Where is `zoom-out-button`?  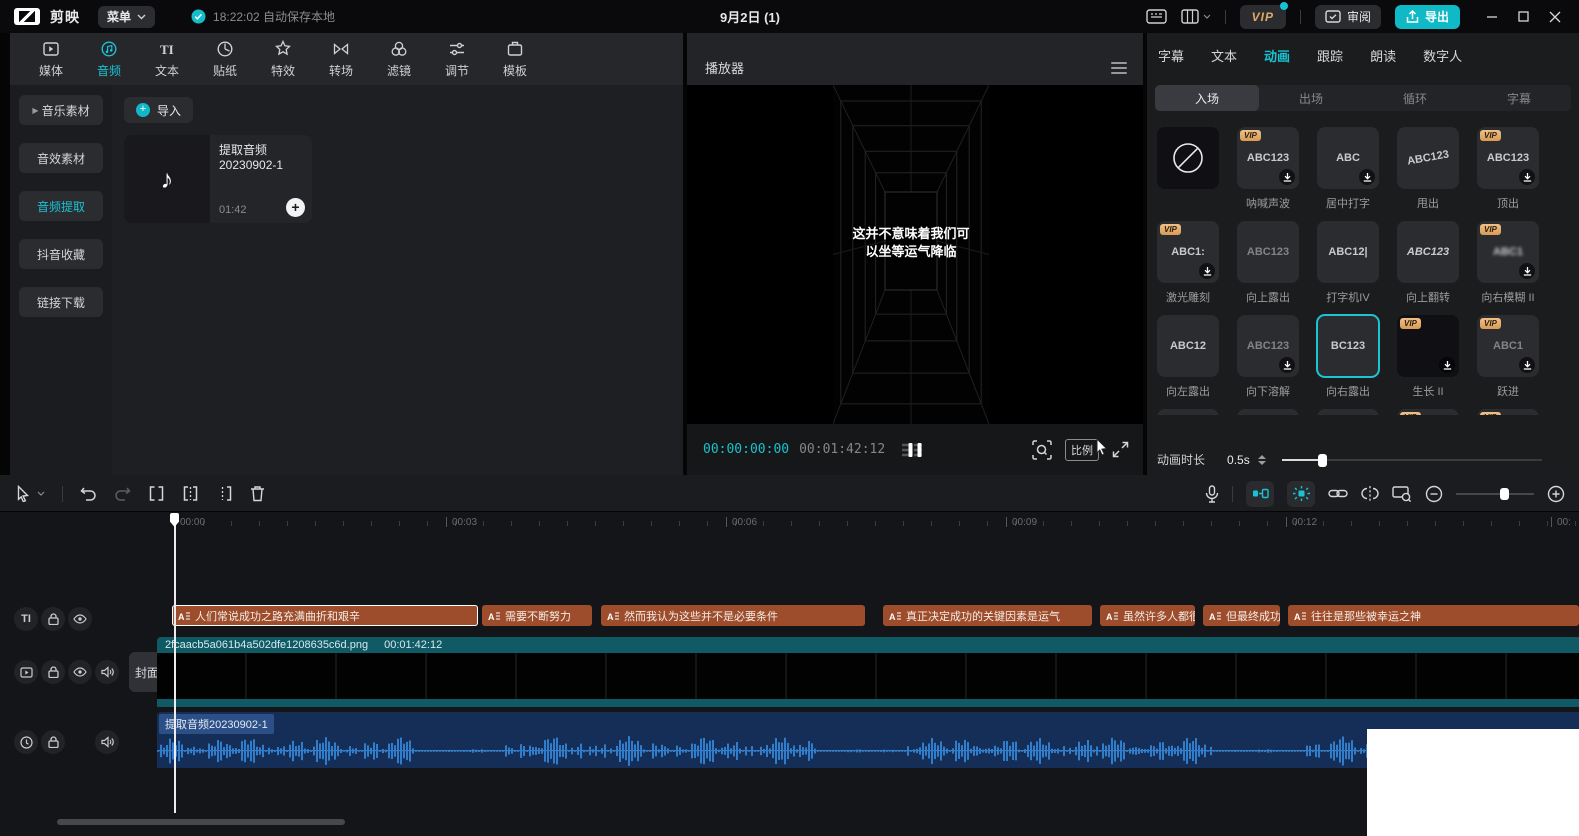 zoom-out-button is located at coordinates (1434, 494).